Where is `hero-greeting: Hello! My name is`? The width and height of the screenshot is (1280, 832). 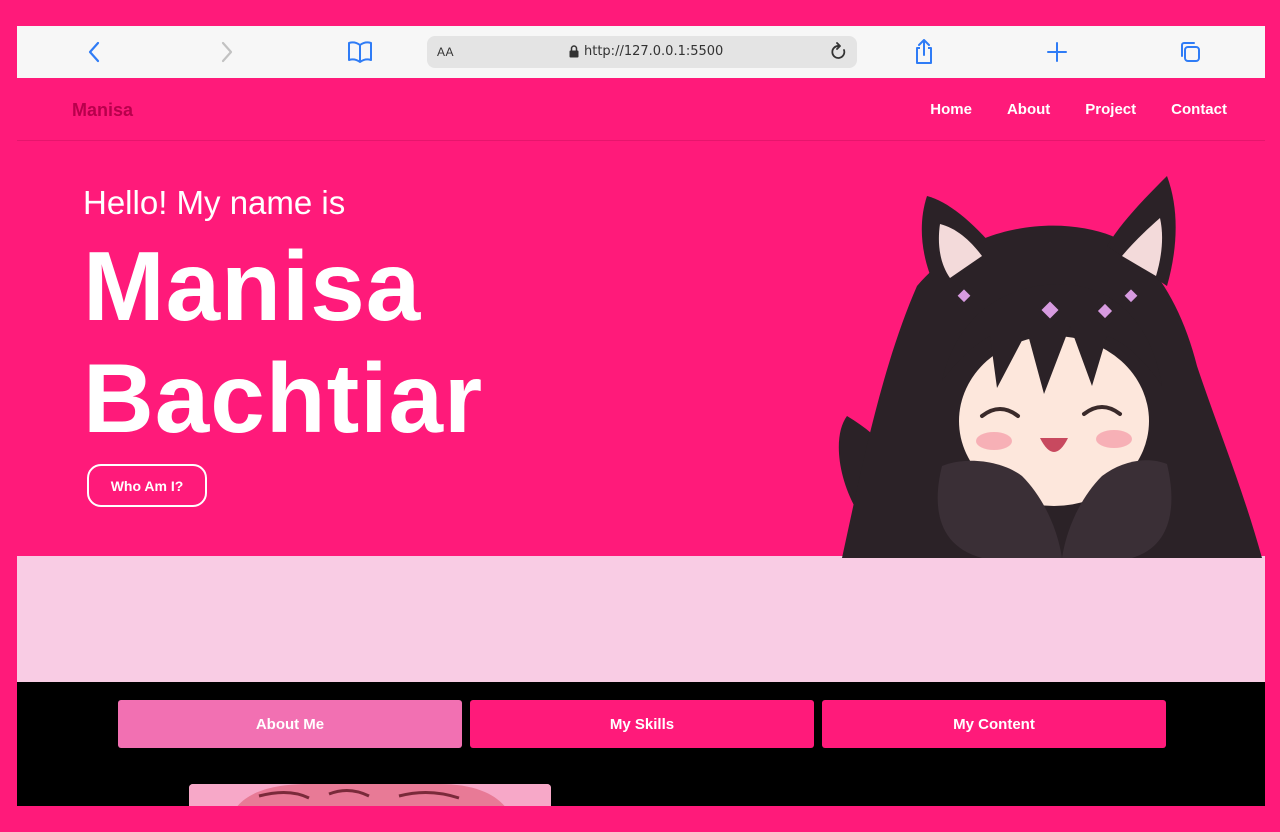
hero-greeting: Hello! My name is is located at coordinates (214, 202).